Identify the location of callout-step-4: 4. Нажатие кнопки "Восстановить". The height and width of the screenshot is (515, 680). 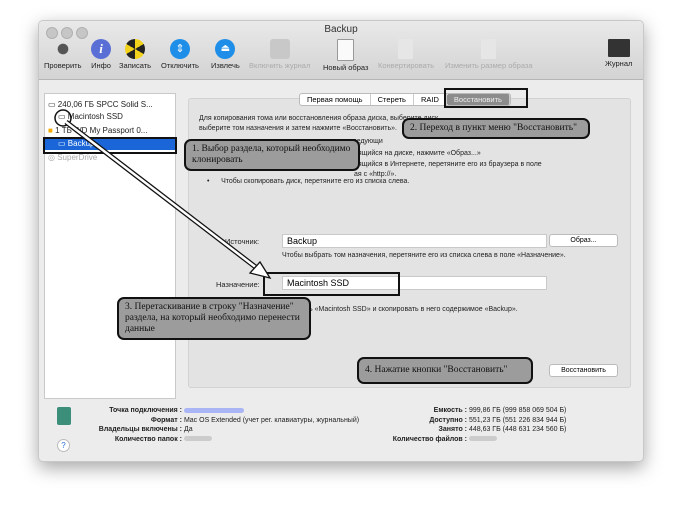
(445, 370).